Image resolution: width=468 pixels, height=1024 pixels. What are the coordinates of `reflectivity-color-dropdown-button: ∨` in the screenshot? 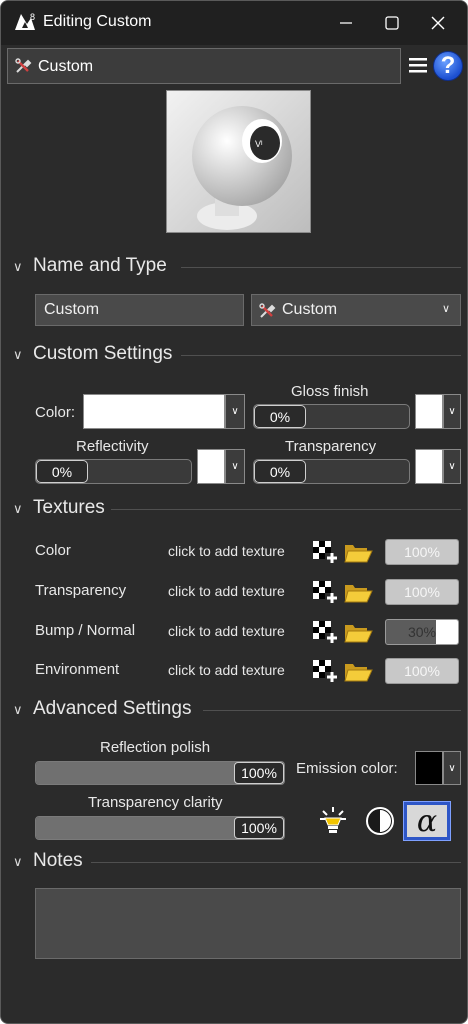 It's located at (235, 466).